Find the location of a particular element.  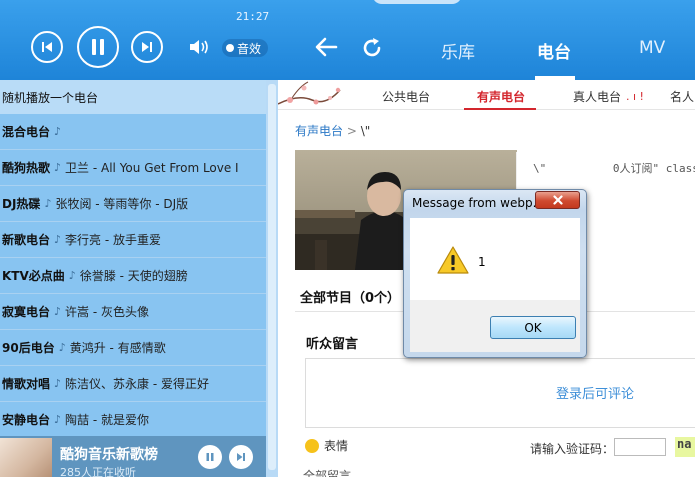

radio-channel-row: 安静电台 ♪ 陶喆 - 就是爱你 is located at coordinates (133, 420).